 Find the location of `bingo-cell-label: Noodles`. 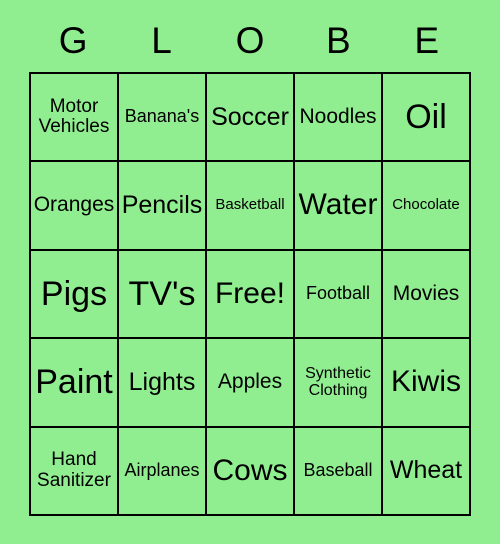

bingo-cell-label: Noodles is located at coordinates (338, 116).